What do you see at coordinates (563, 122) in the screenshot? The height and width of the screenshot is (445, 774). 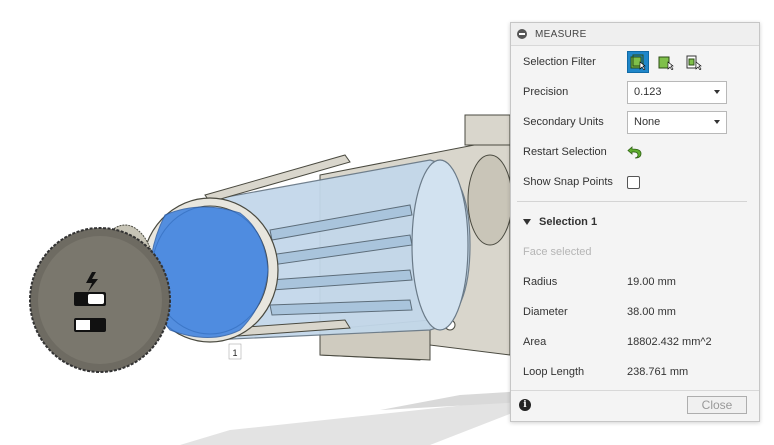 I see `secondary-units-label: Secondary Units` at bounding box center [563, 122].